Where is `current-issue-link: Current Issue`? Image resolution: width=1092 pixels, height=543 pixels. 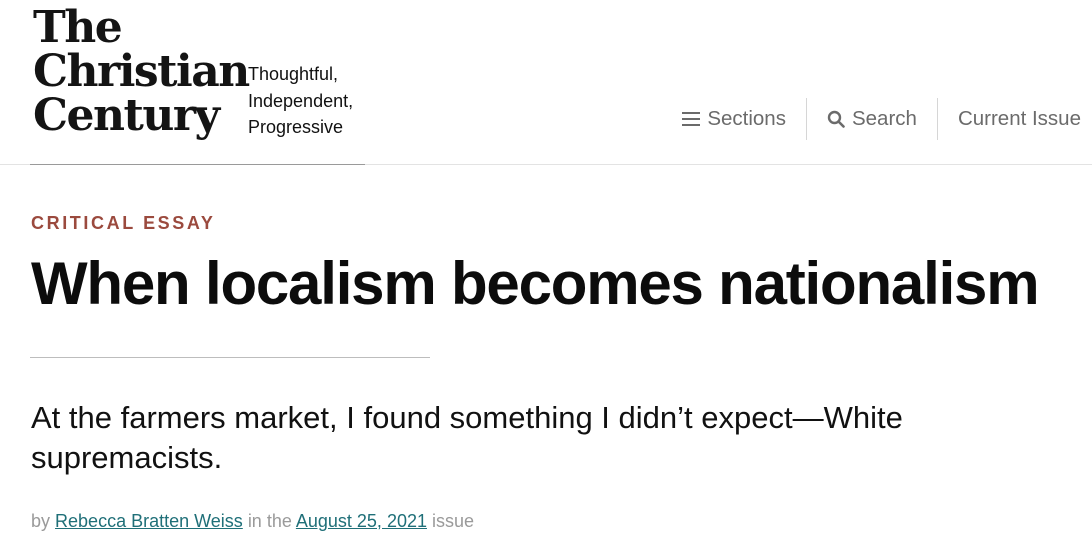 current-issue-link: Current Issue is located at coordinates (1014, 119).